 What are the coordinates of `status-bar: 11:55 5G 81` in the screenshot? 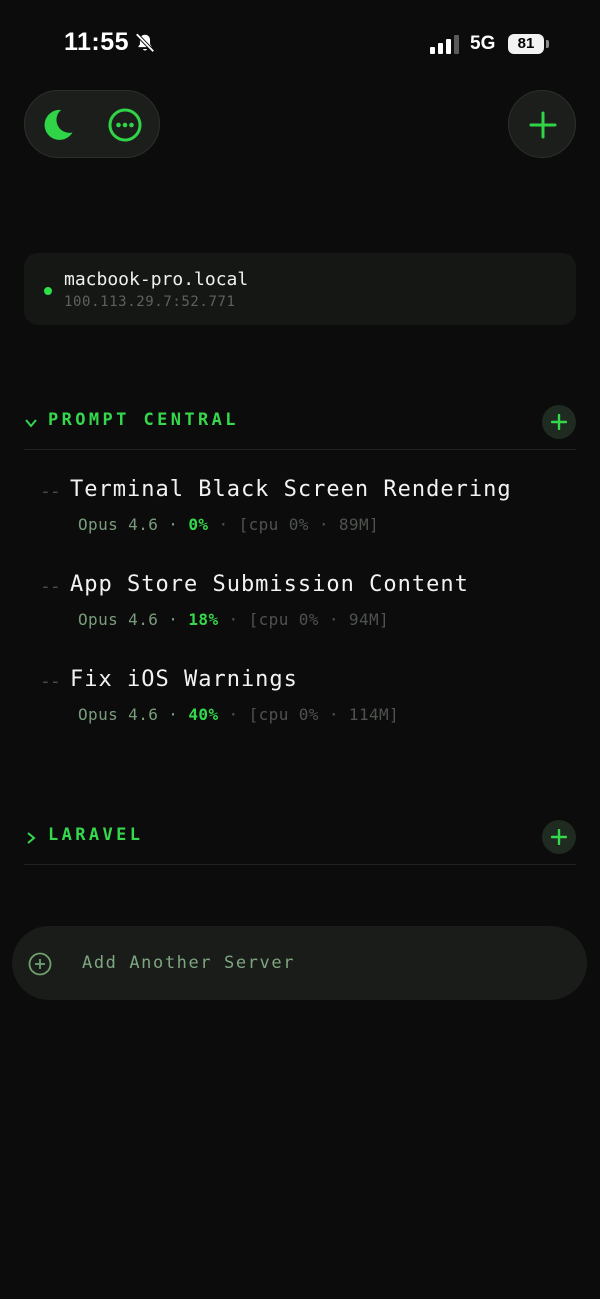 It's located at (300, 45).